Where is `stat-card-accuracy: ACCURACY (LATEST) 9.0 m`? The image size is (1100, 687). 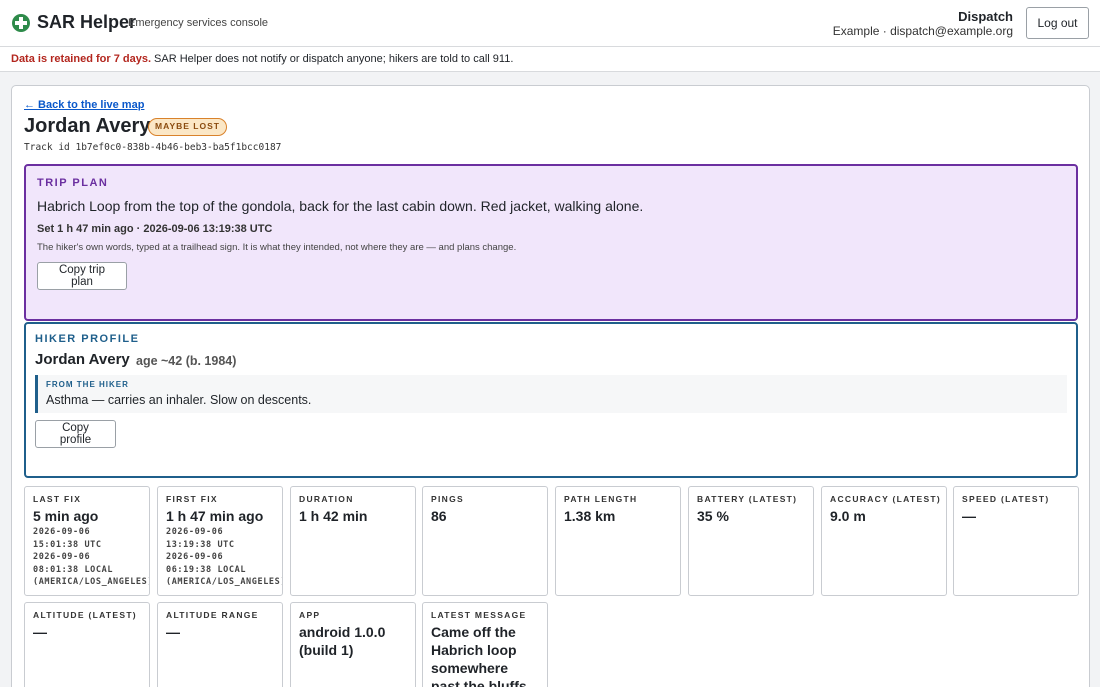 stat-card-accuracy: ACCURACY (LATEST) 9.0 m is located at coordinates (884, 541).